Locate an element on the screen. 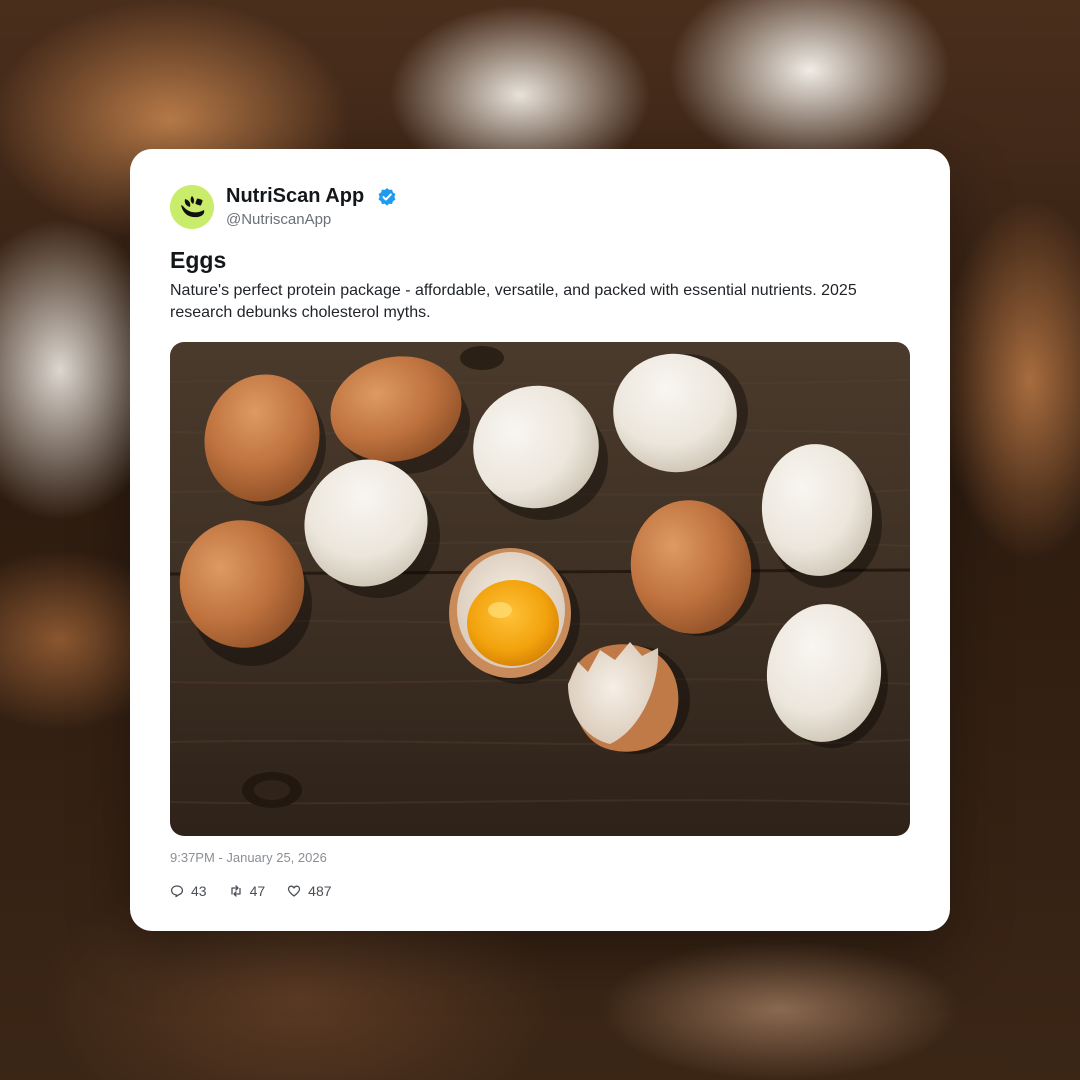  plant-leaf-icon is located at coordinates (192, 207).